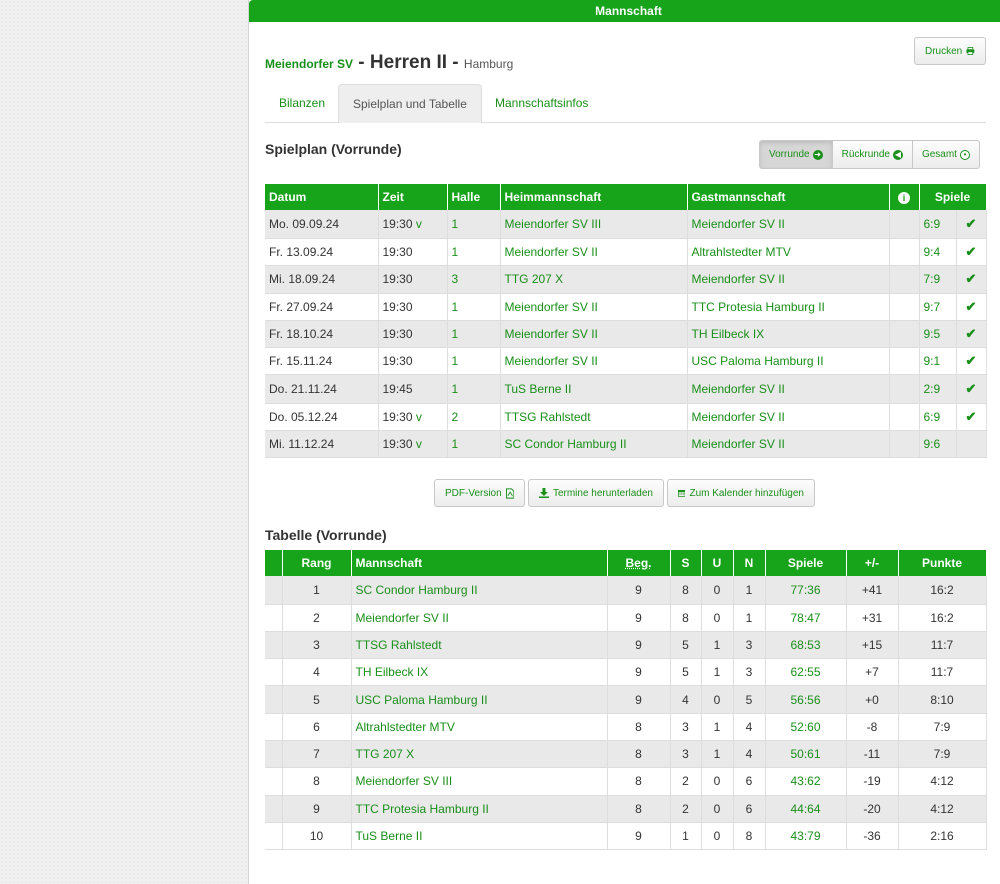 This screenshot has width=1000, height=884. Describe the element at coordinates (413, 197) in the screenshot. I see `col-zeit: Zeit` at that location.